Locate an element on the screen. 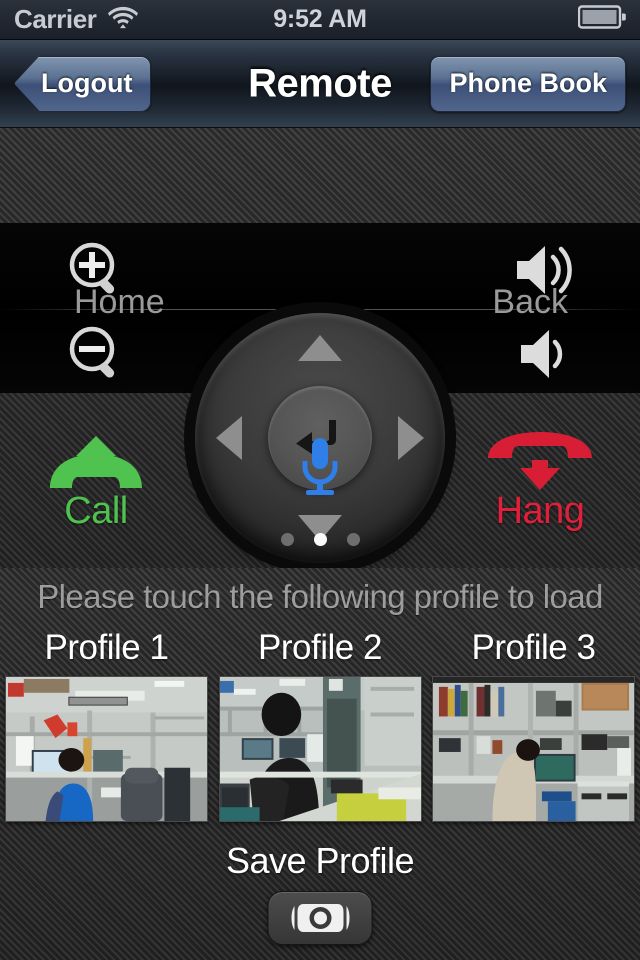  save-profile-button is located at coordinates (320, 918).